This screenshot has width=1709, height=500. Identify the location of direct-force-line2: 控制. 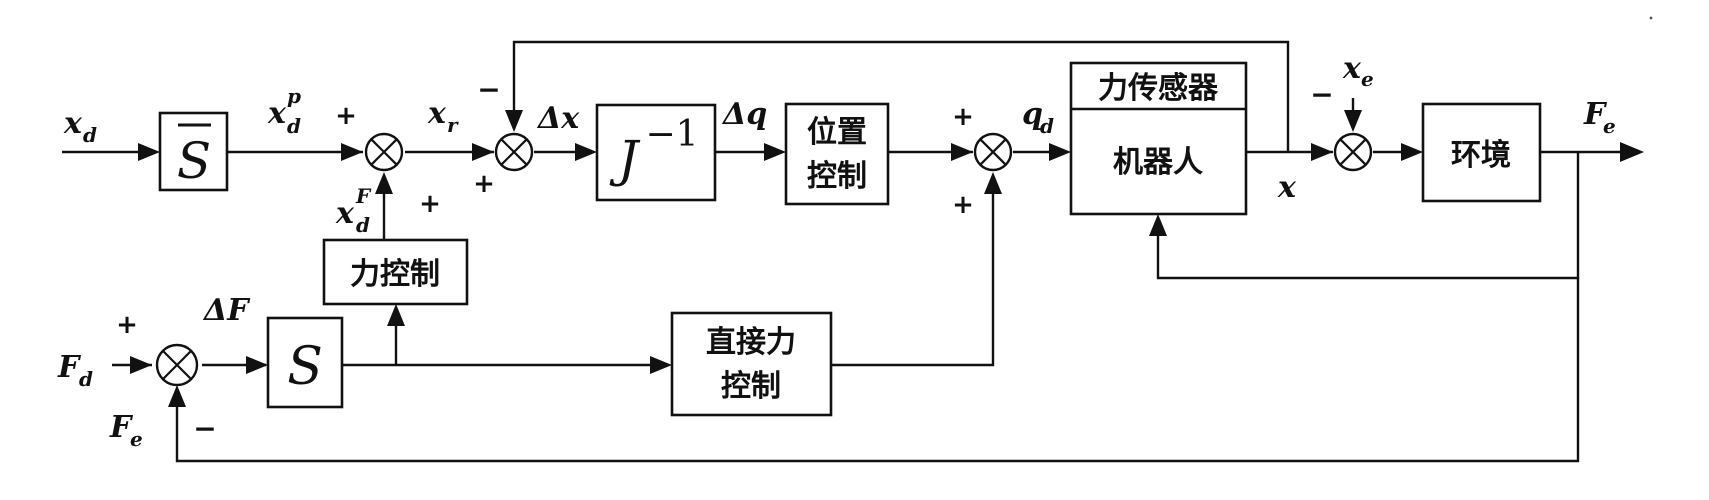
(751, 386).